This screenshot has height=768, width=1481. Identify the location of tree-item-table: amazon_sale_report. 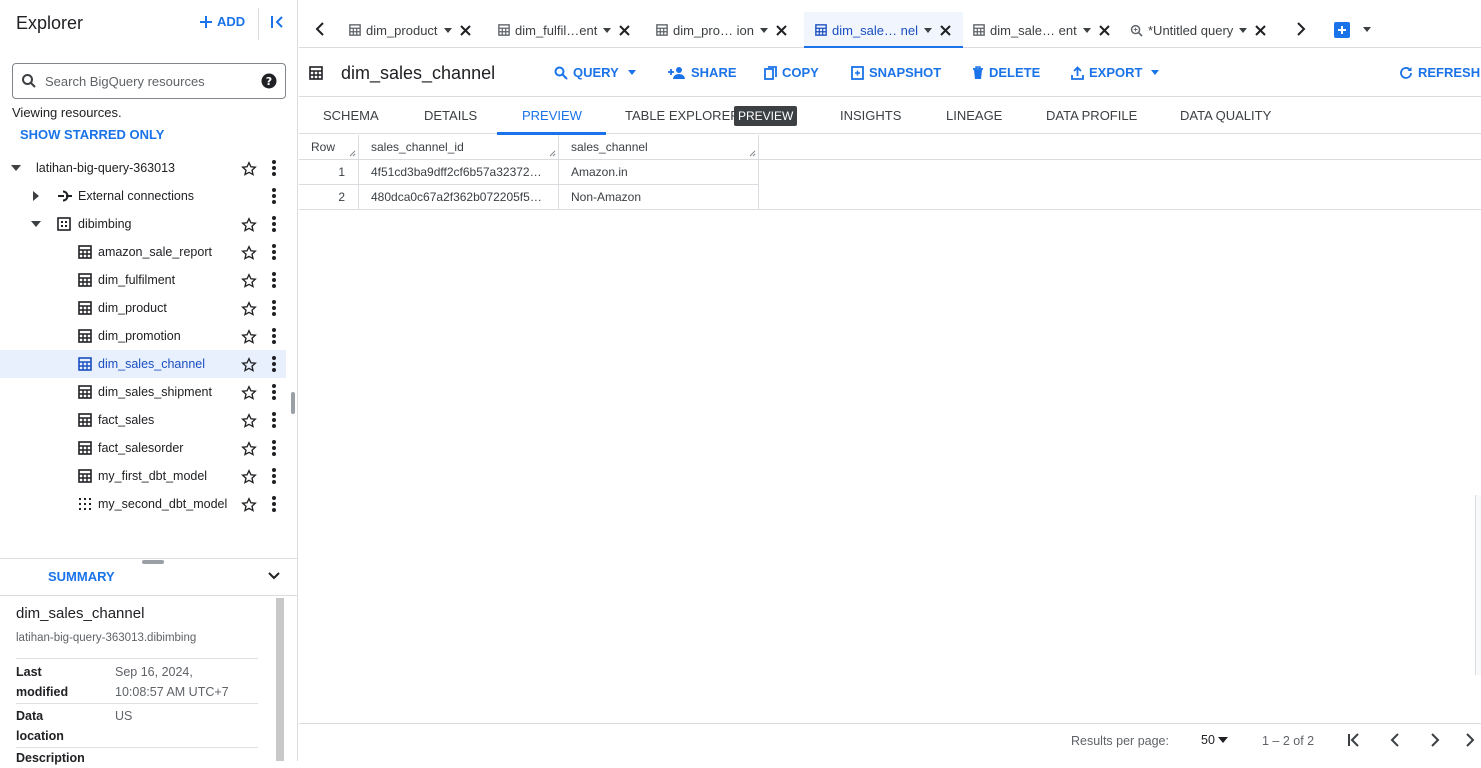
(143, 252).